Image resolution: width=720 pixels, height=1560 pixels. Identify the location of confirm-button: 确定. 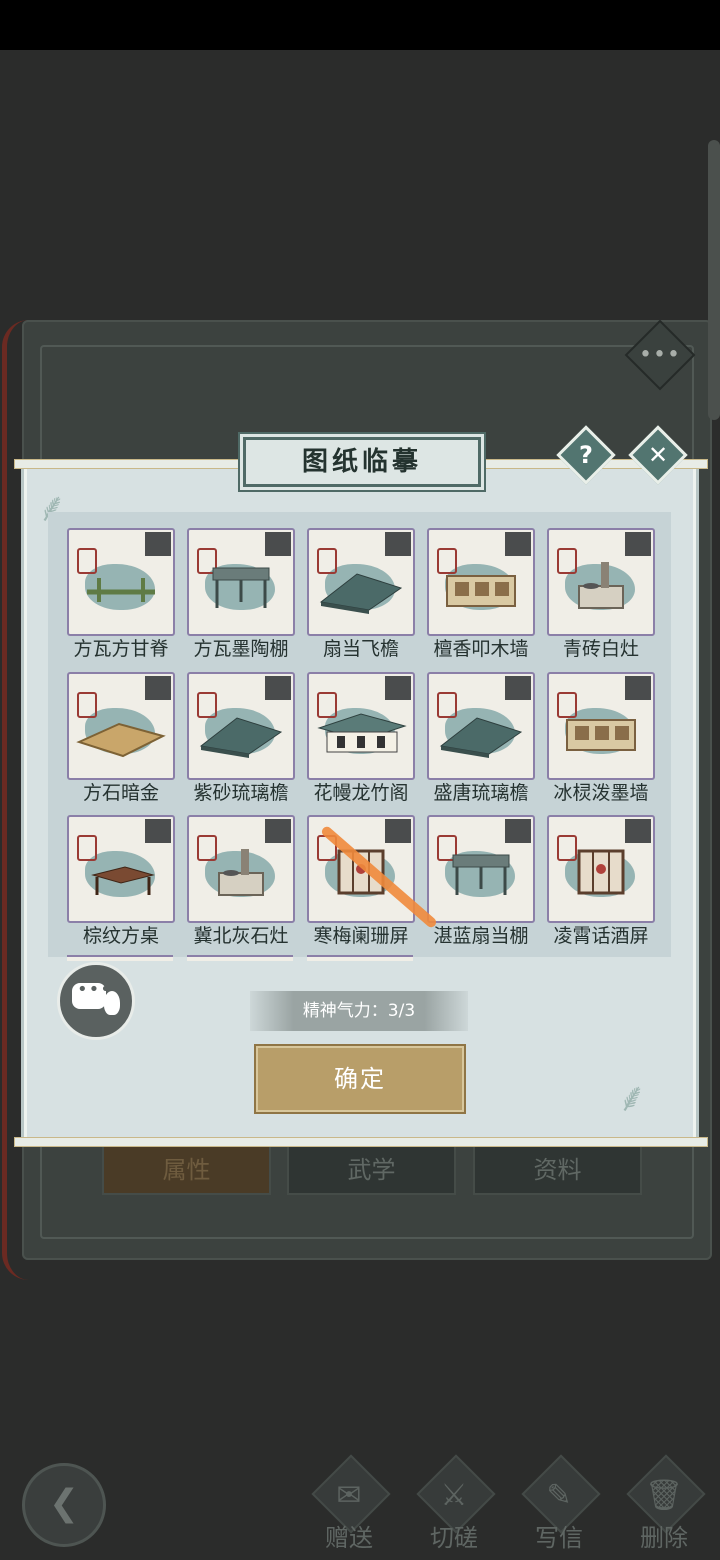
(360, 1079).